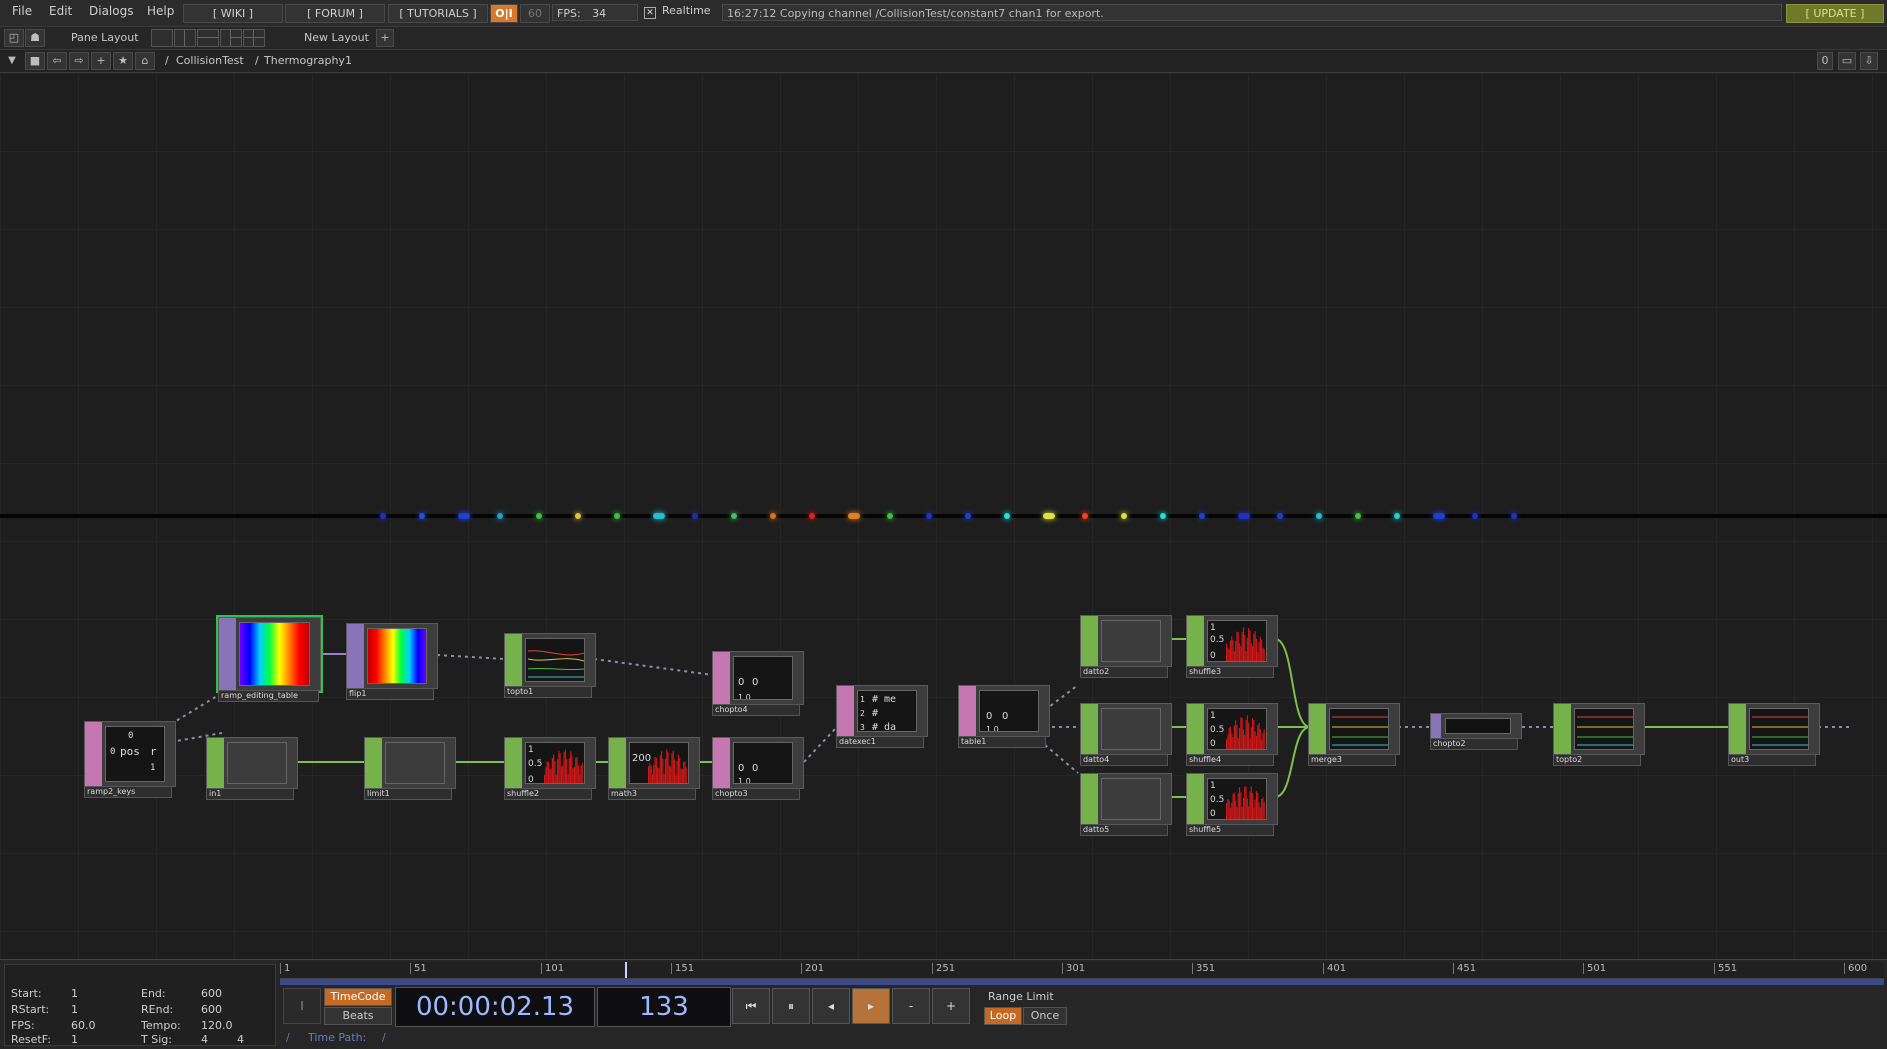  I want to click on node-datto5: datto5, so click(1126, 813).